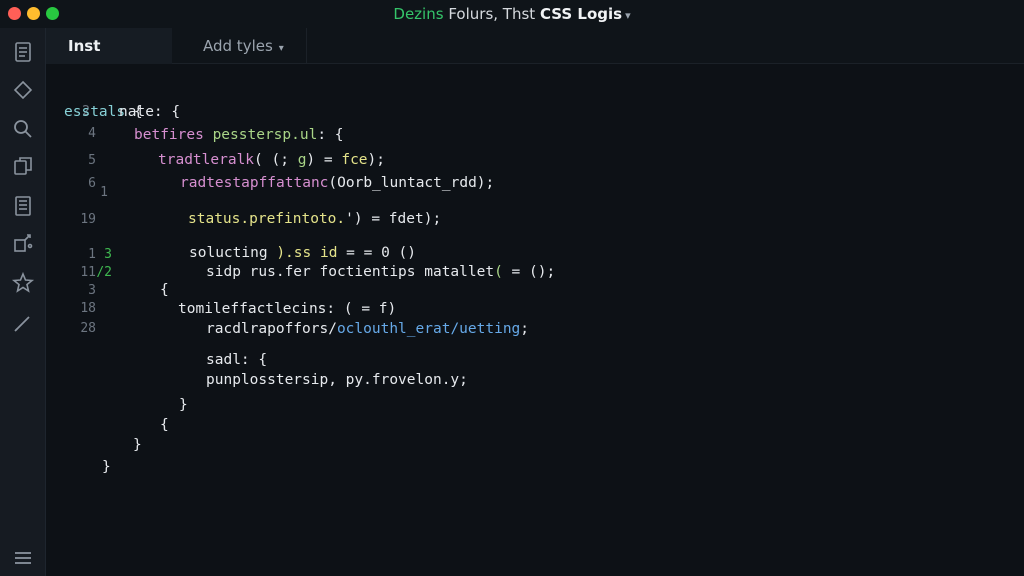 Image resolution: width=1024 pixels, height=576 pixels. What do you see at coordinates (393, 219) in the screenshot?
I see `code-token: ') = fdet);` at bounding box center [393, 219].